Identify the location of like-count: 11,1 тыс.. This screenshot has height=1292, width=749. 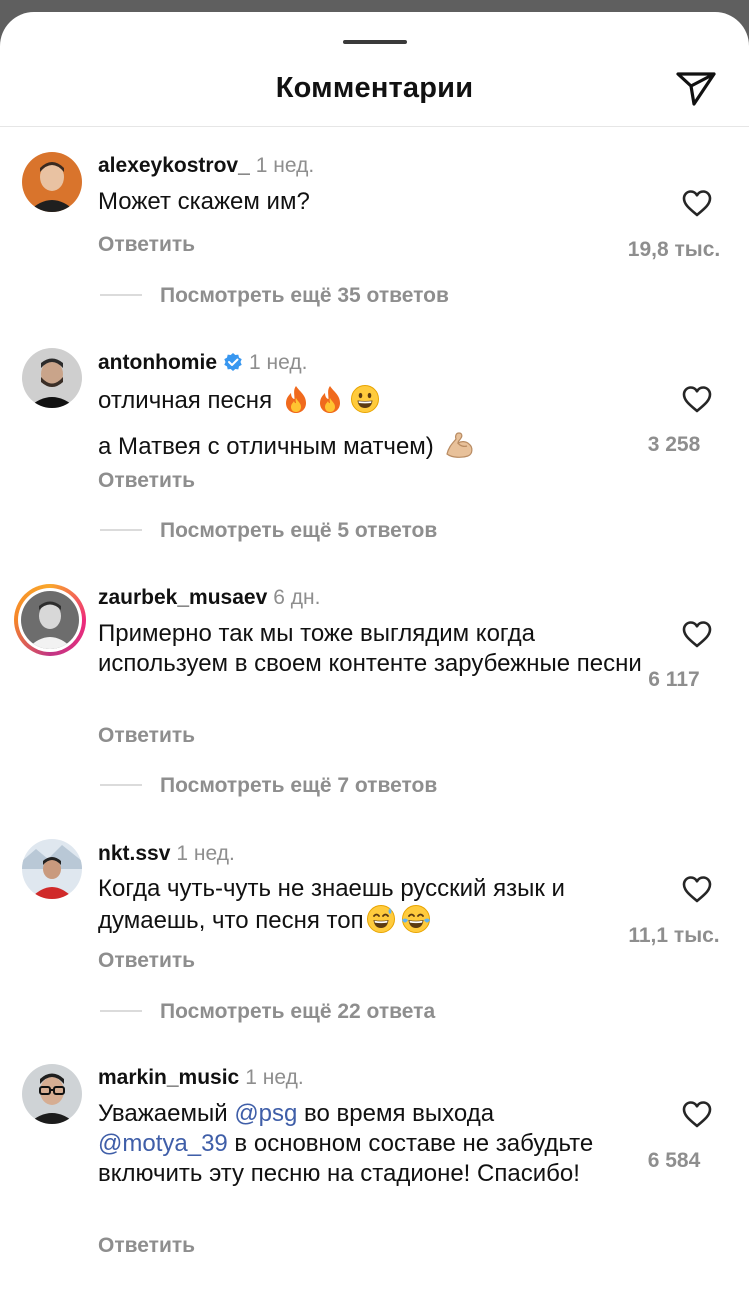
(674, 935).